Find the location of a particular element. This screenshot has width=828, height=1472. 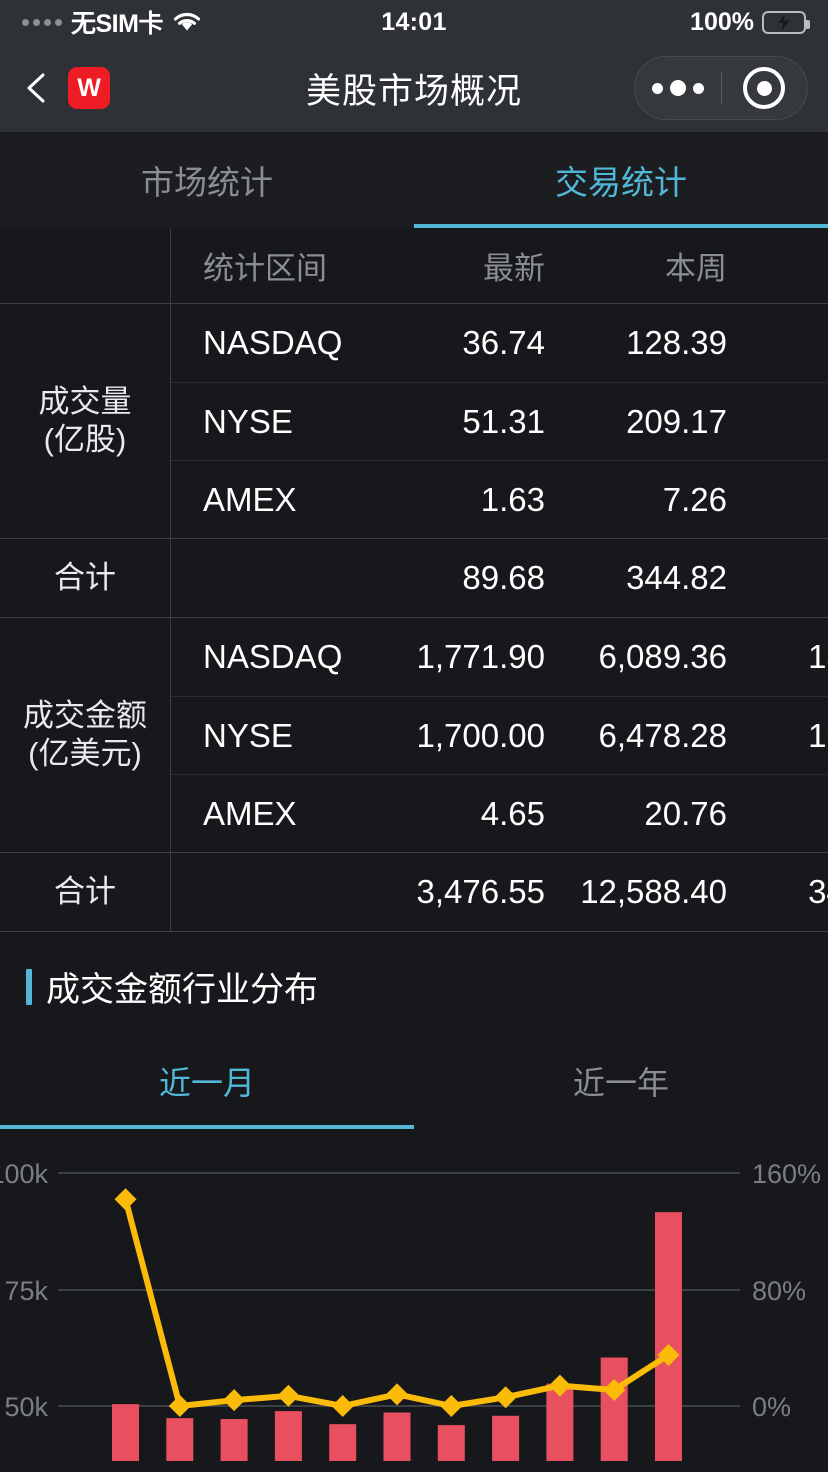

table-row: AMEX 1.63 7.26 18 is located at coordinates (499, 499).